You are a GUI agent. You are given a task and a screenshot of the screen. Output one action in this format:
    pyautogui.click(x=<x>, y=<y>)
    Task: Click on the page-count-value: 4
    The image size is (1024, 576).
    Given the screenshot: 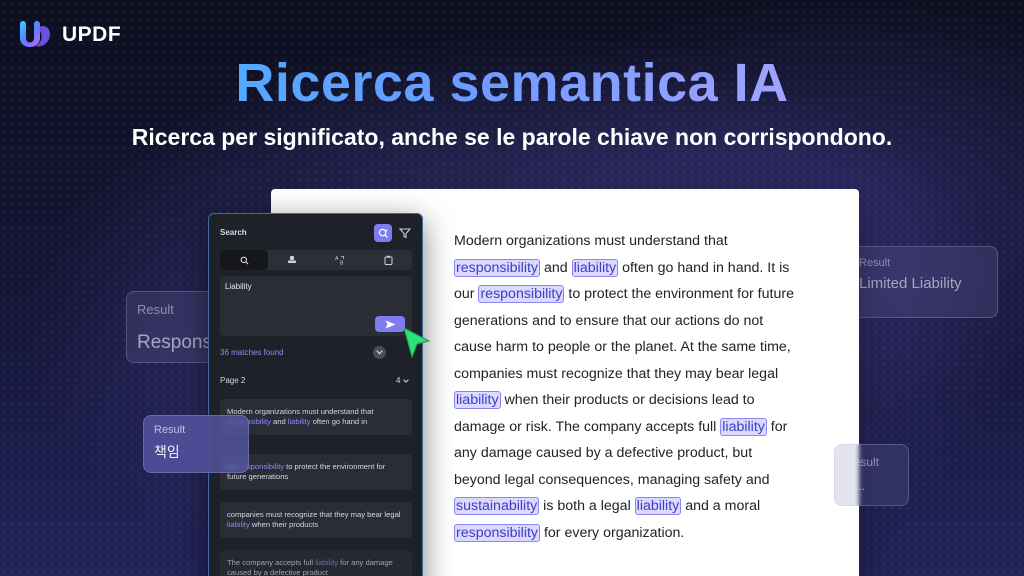 What is the action you would take?
    pyautogui.click(x=398, y=380)
    